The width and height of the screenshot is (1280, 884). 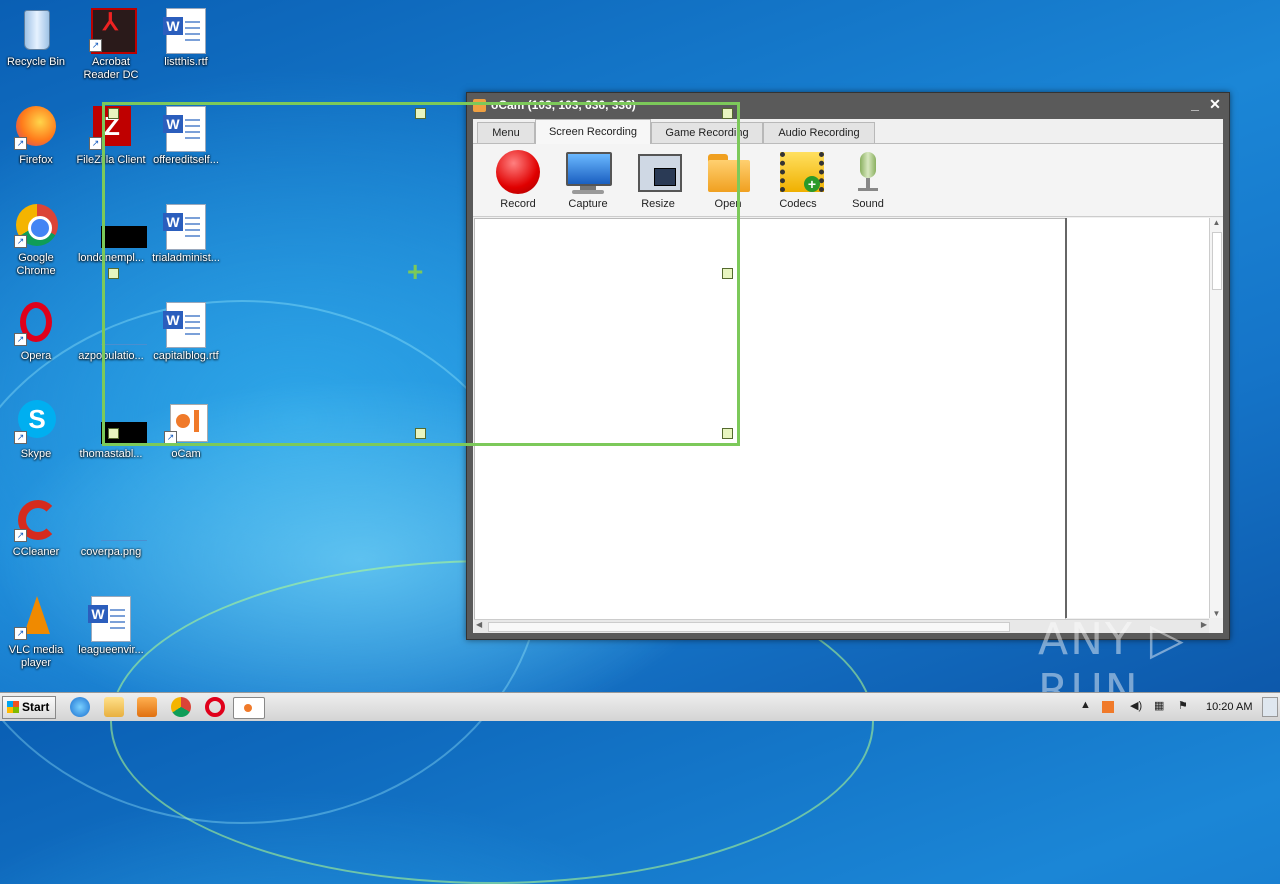 What do you see at coordinates (36, 422) in the screenshot?
I see `skype-icon: S ↗` at bounding box center [36, 422].